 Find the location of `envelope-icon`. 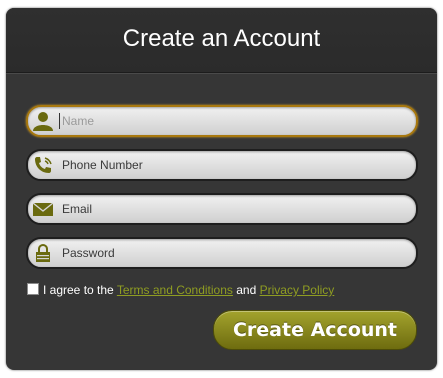

envelope-icon is located at coordinates (43, 209).